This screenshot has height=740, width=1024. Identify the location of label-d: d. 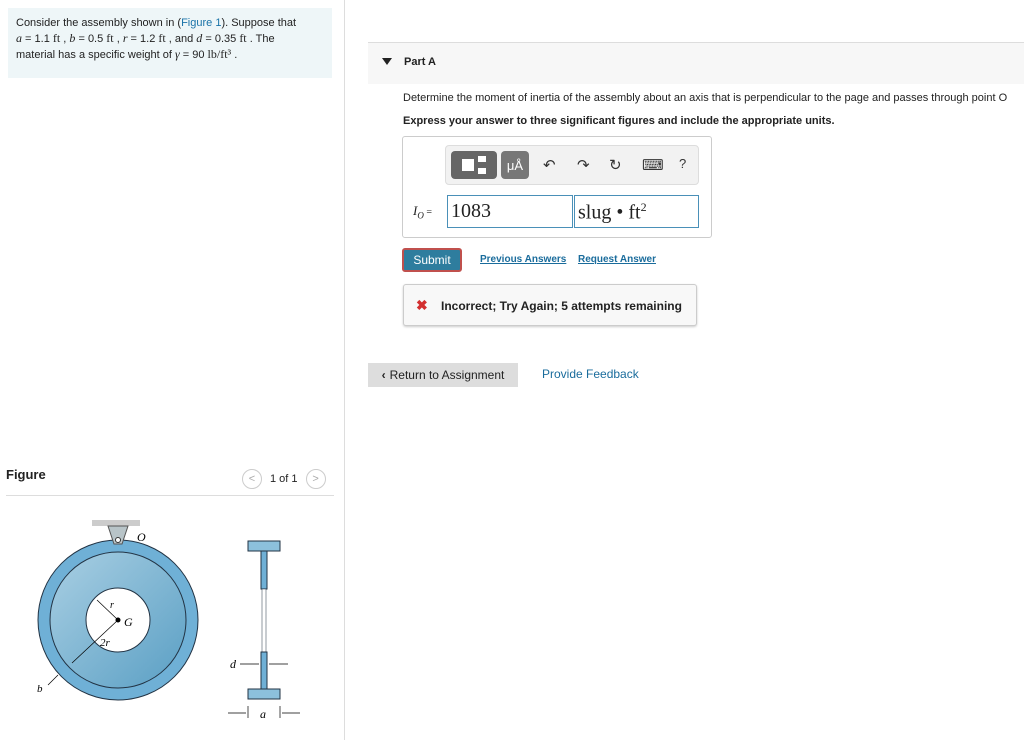
(233, 664).